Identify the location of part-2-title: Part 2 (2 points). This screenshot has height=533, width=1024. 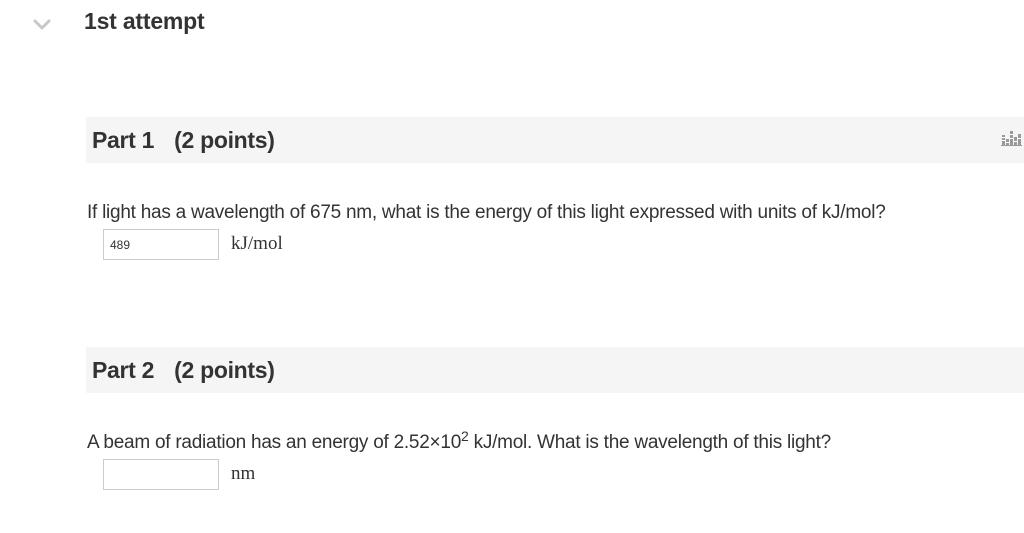
(183, 370).